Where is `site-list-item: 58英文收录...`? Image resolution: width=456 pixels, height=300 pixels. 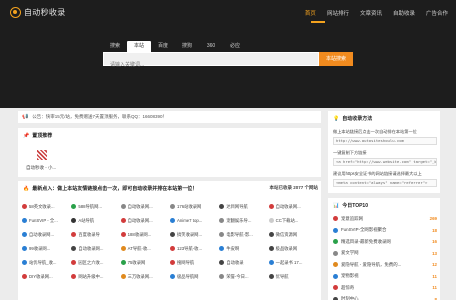 site-list-item: 58英文收录... is located at coordinates (46, 206).